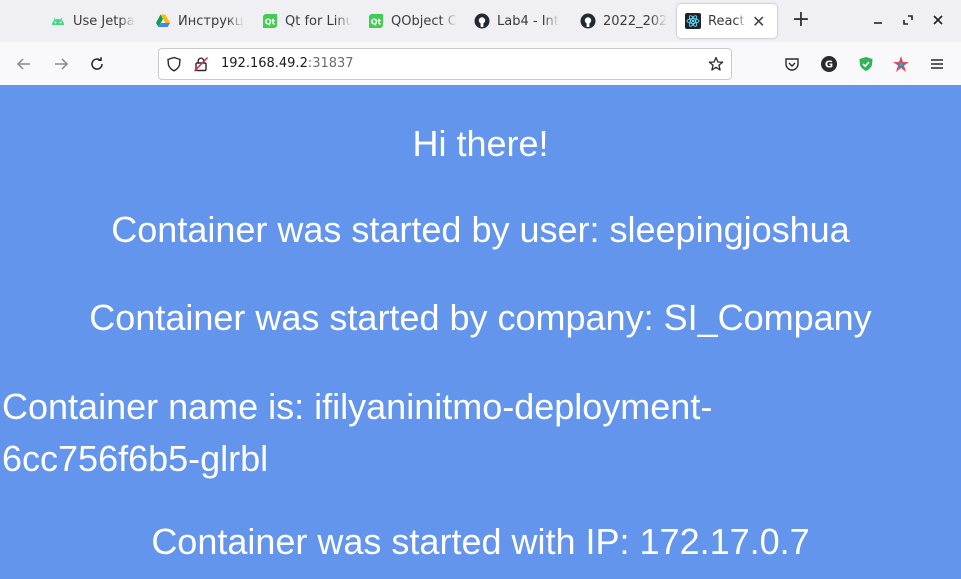  Describe the element at coordinates (908, 20) in the screenshot. I see `maximize-icon` at that location.